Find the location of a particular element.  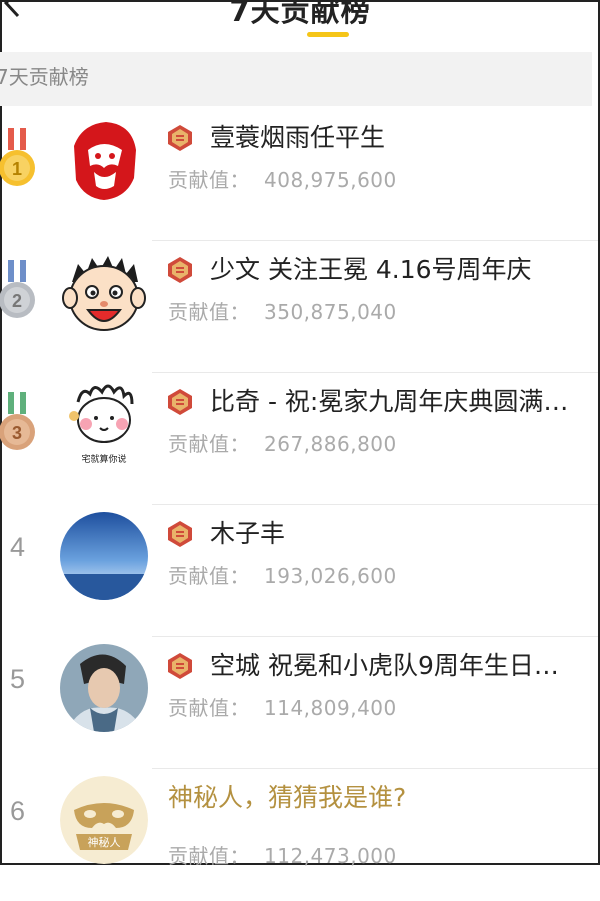

contribution-value: 267,886,800 is located at coordinates (330, 444).